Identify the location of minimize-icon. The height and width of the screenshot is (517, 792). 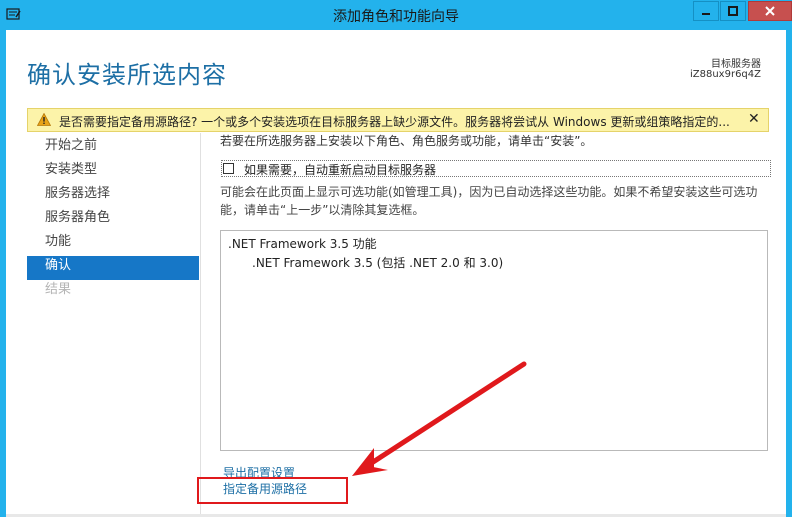
(706, 14).